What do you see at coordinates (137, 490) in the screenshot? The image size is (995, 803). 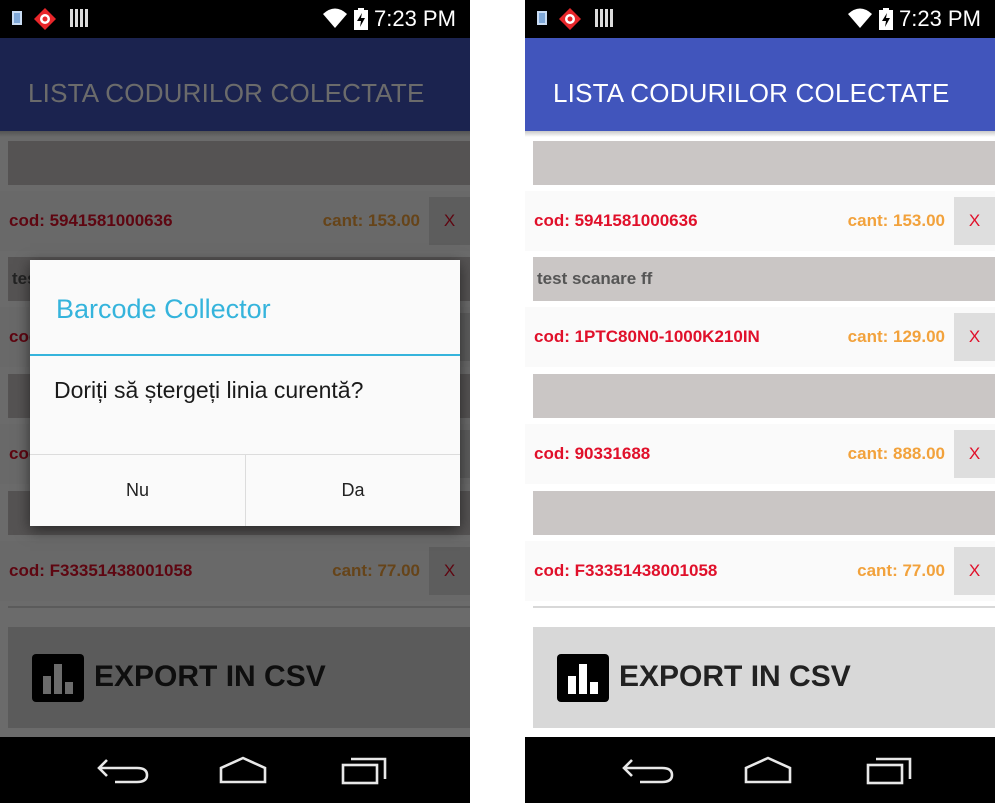 I see `dialog-no-button: Nu` at bounding box center [137, 490].